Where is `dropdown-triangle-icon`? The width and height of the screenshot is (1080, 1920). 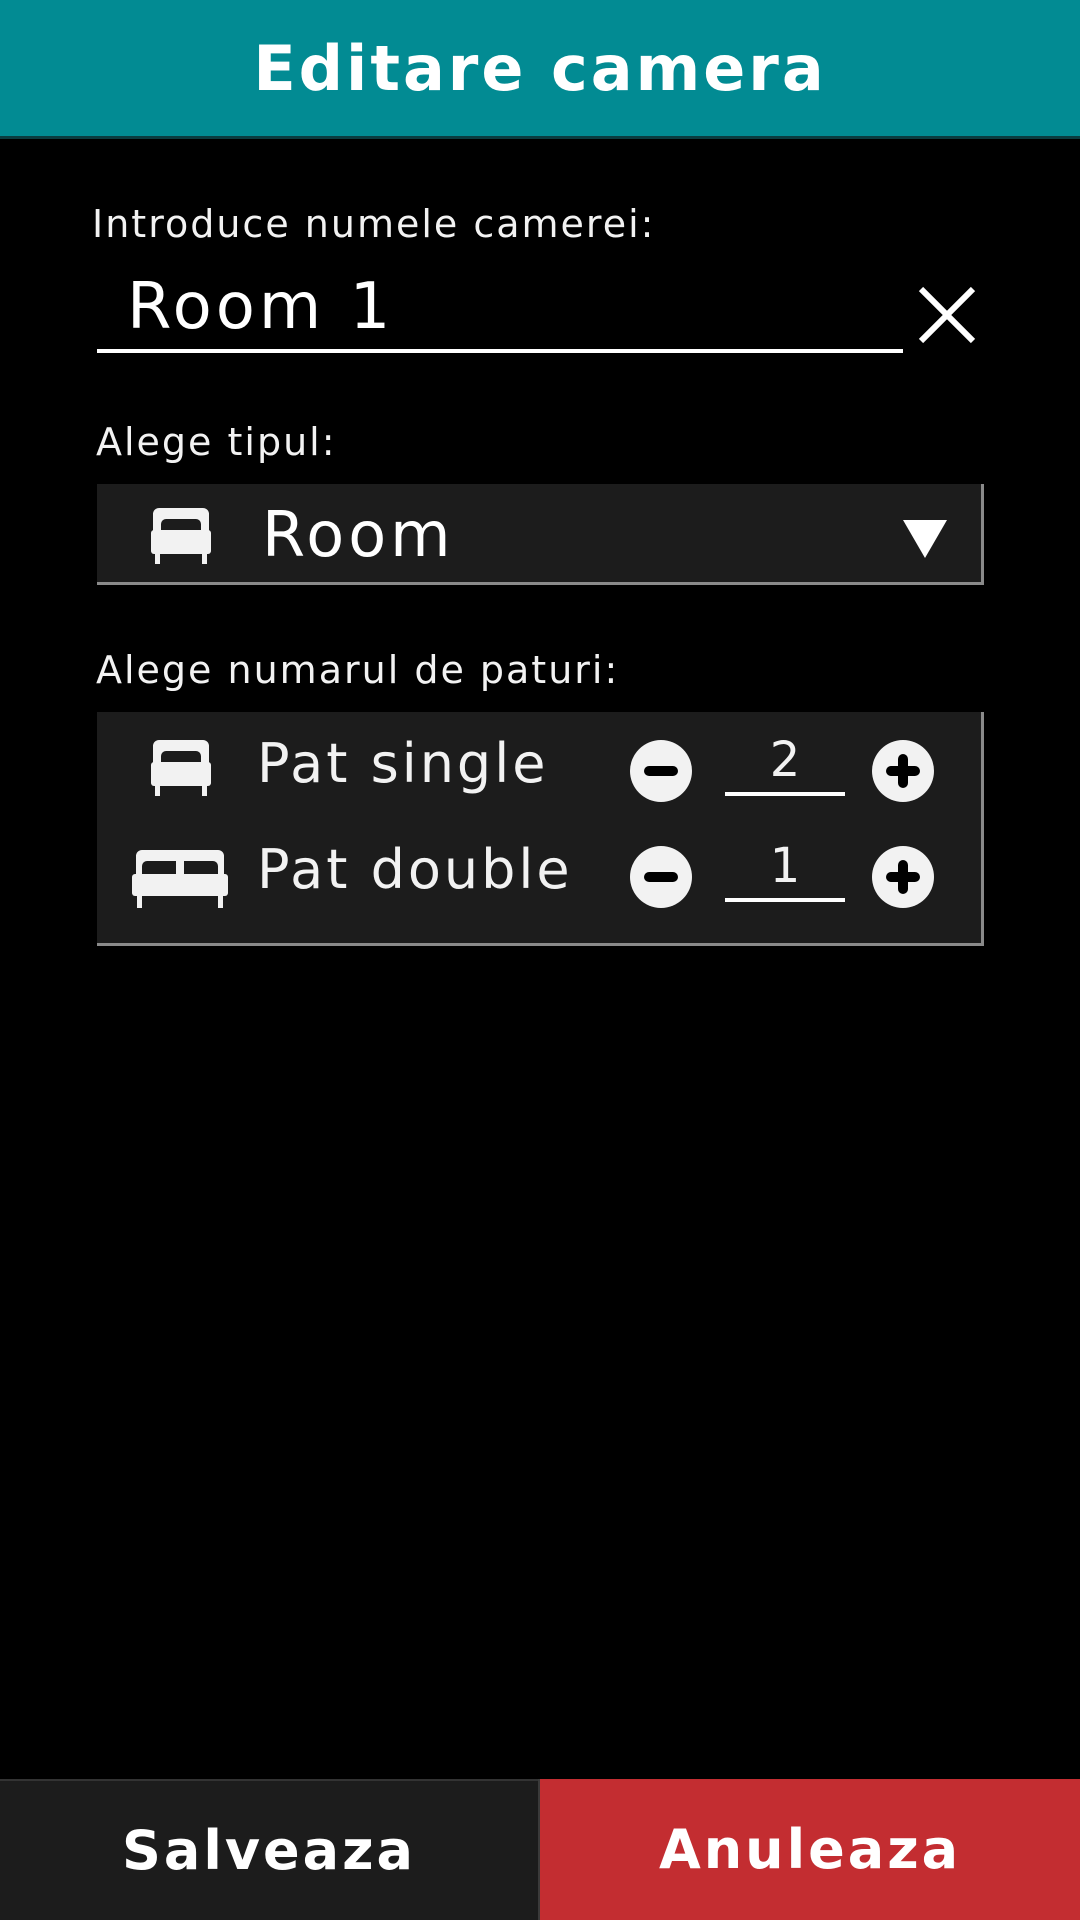
dropdown-triangle-icon is located at coordinates (925, 541).